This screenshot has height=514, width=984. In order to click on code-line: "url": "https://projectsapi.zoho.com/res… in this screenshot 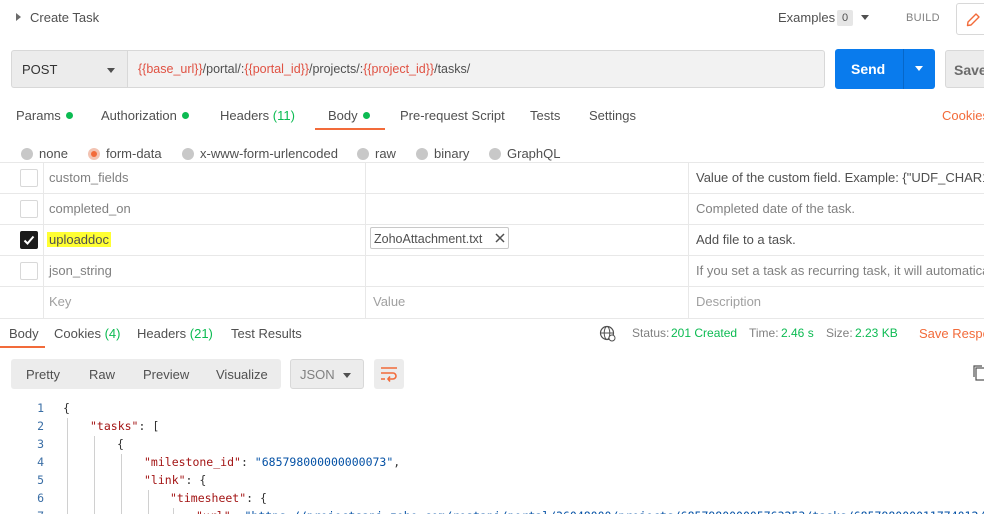, I will do `click(590, 511)`.